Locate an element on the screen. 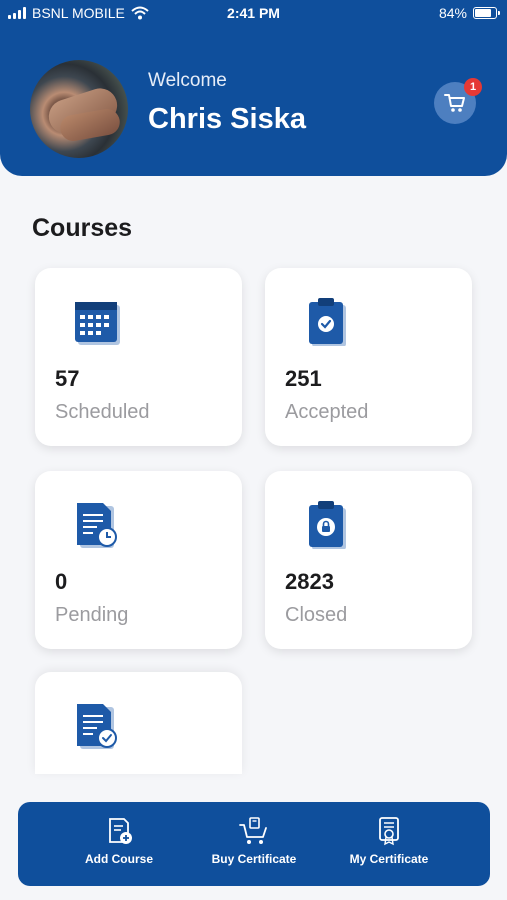  add-course-icon is located at coordinates (120, 831).